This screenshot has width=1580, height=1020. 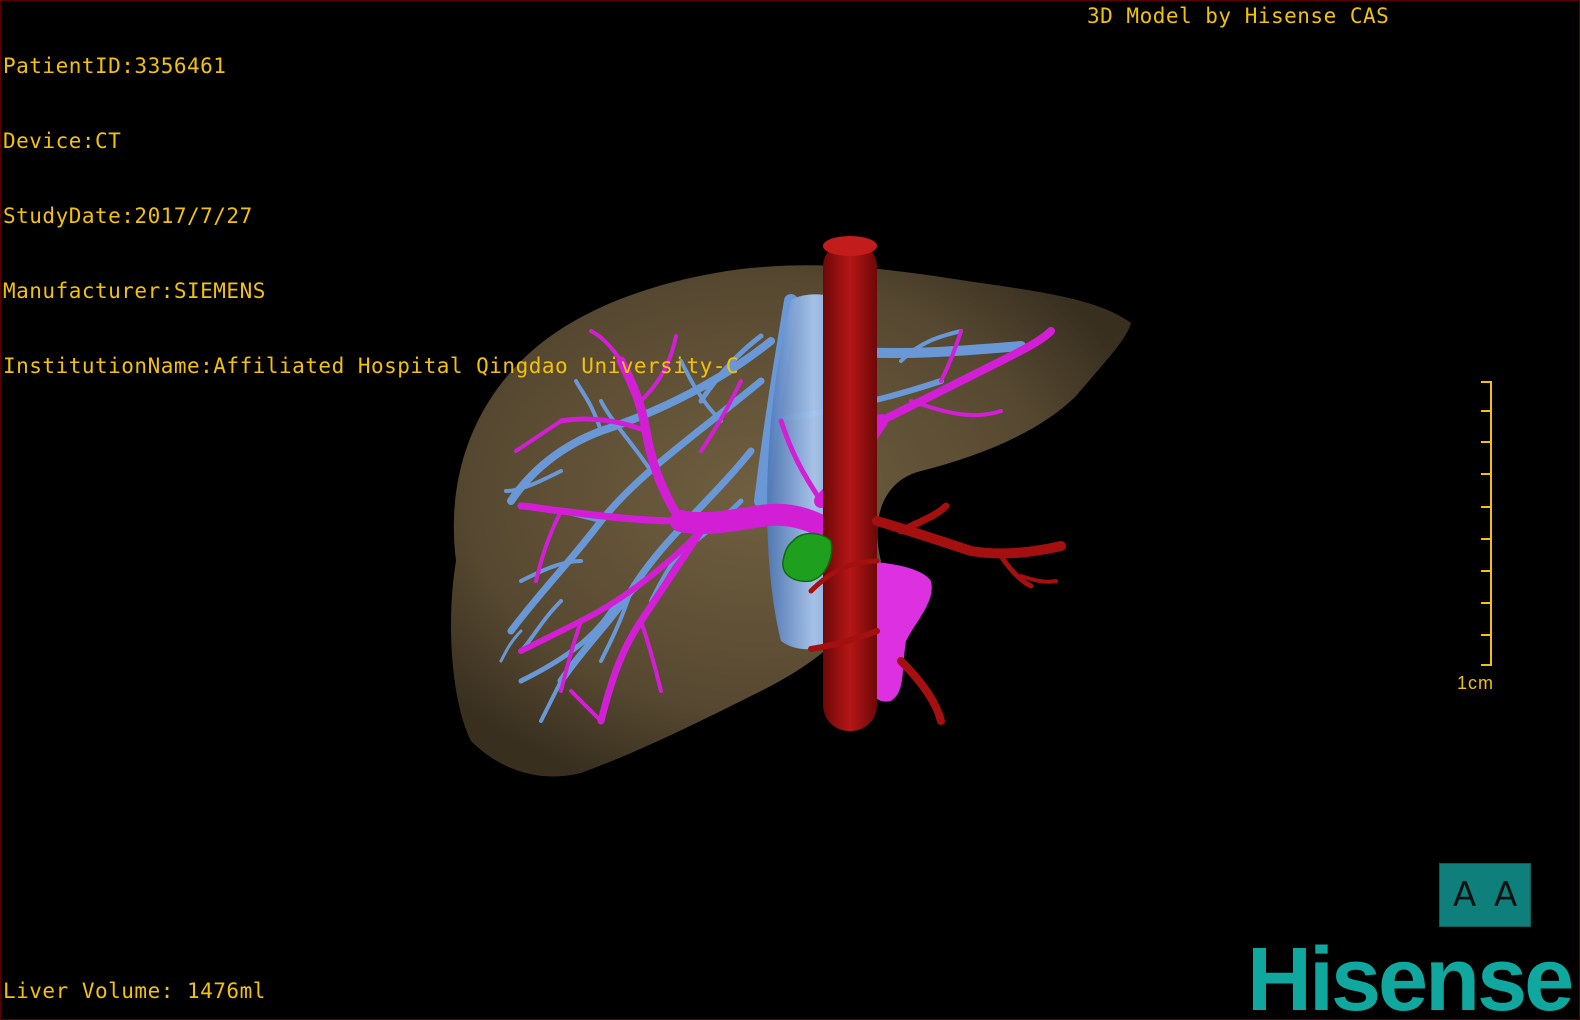 I want to click on orientation-toggle-button: A A, so click(x=1485, y=895).